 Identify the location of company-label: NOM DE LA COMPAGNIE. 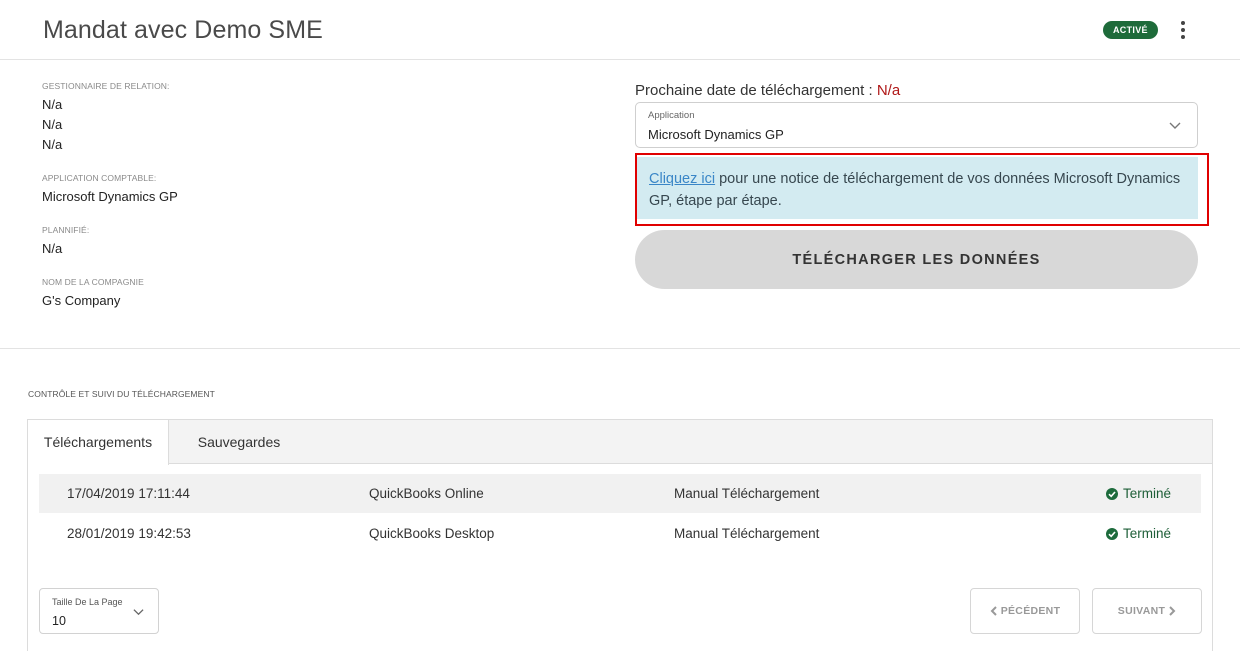
(93, 282).